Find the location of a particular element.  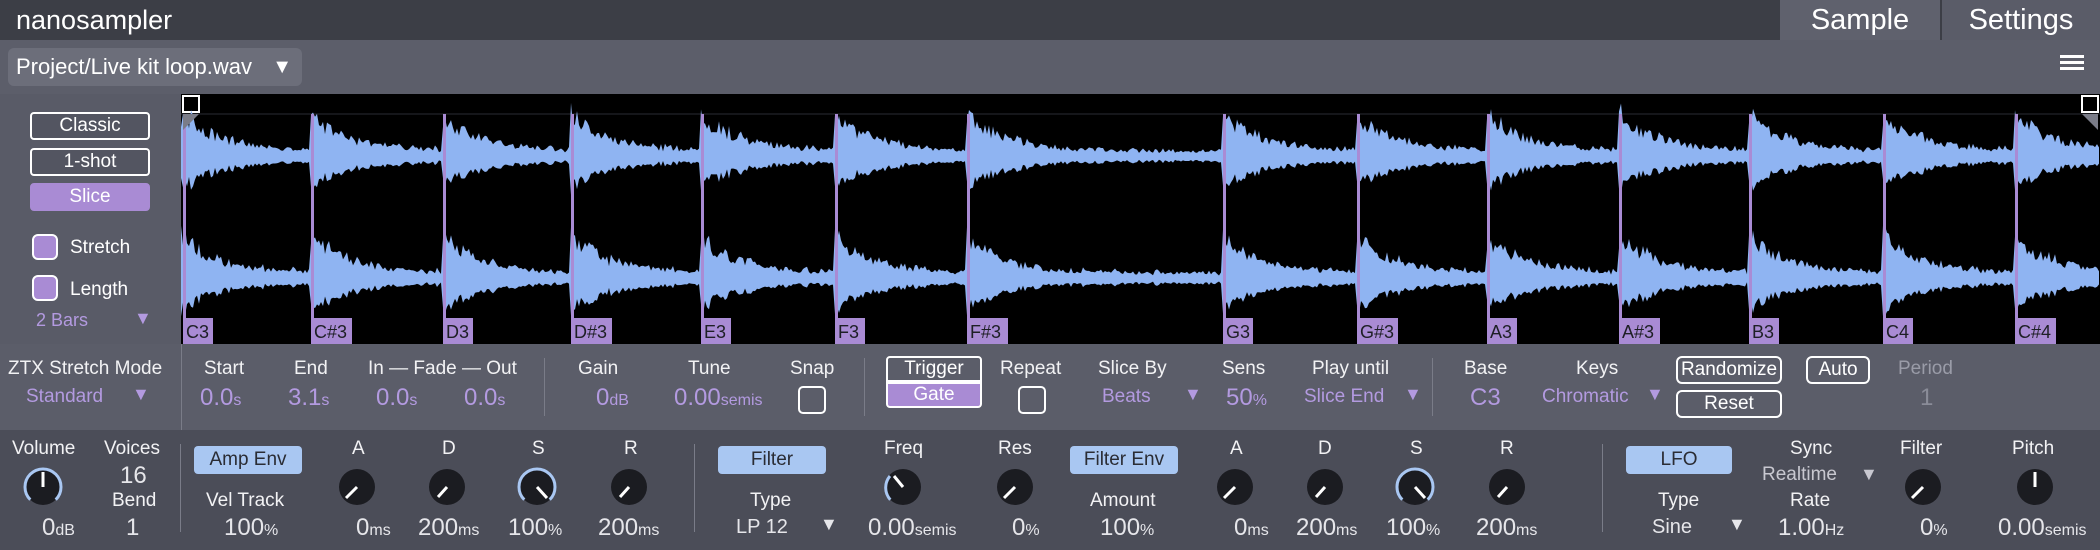

amp-attack-value: 0ms is located at coordinates (373, 528).